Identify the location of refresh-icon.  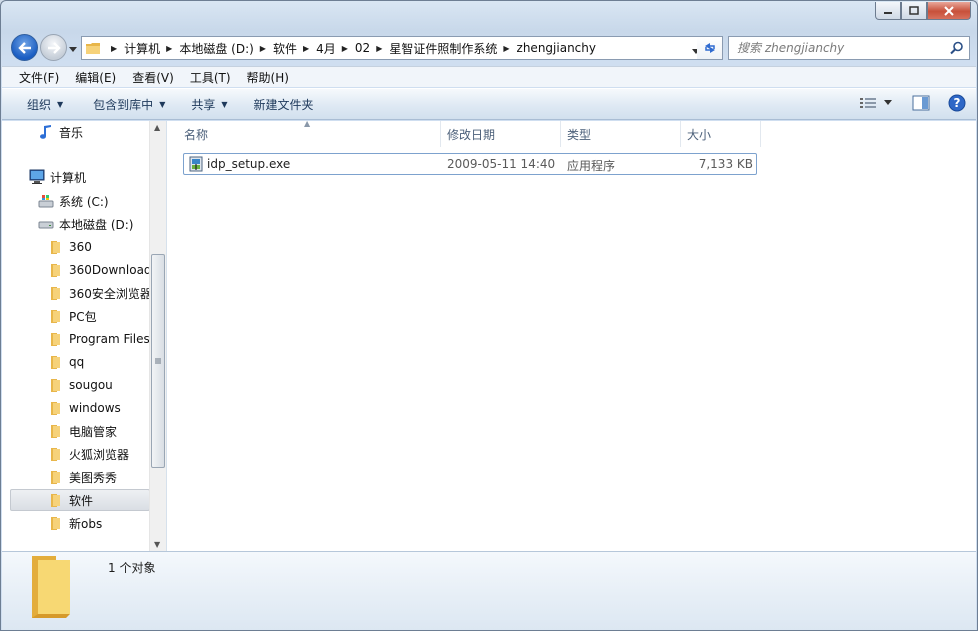
(709, 48).